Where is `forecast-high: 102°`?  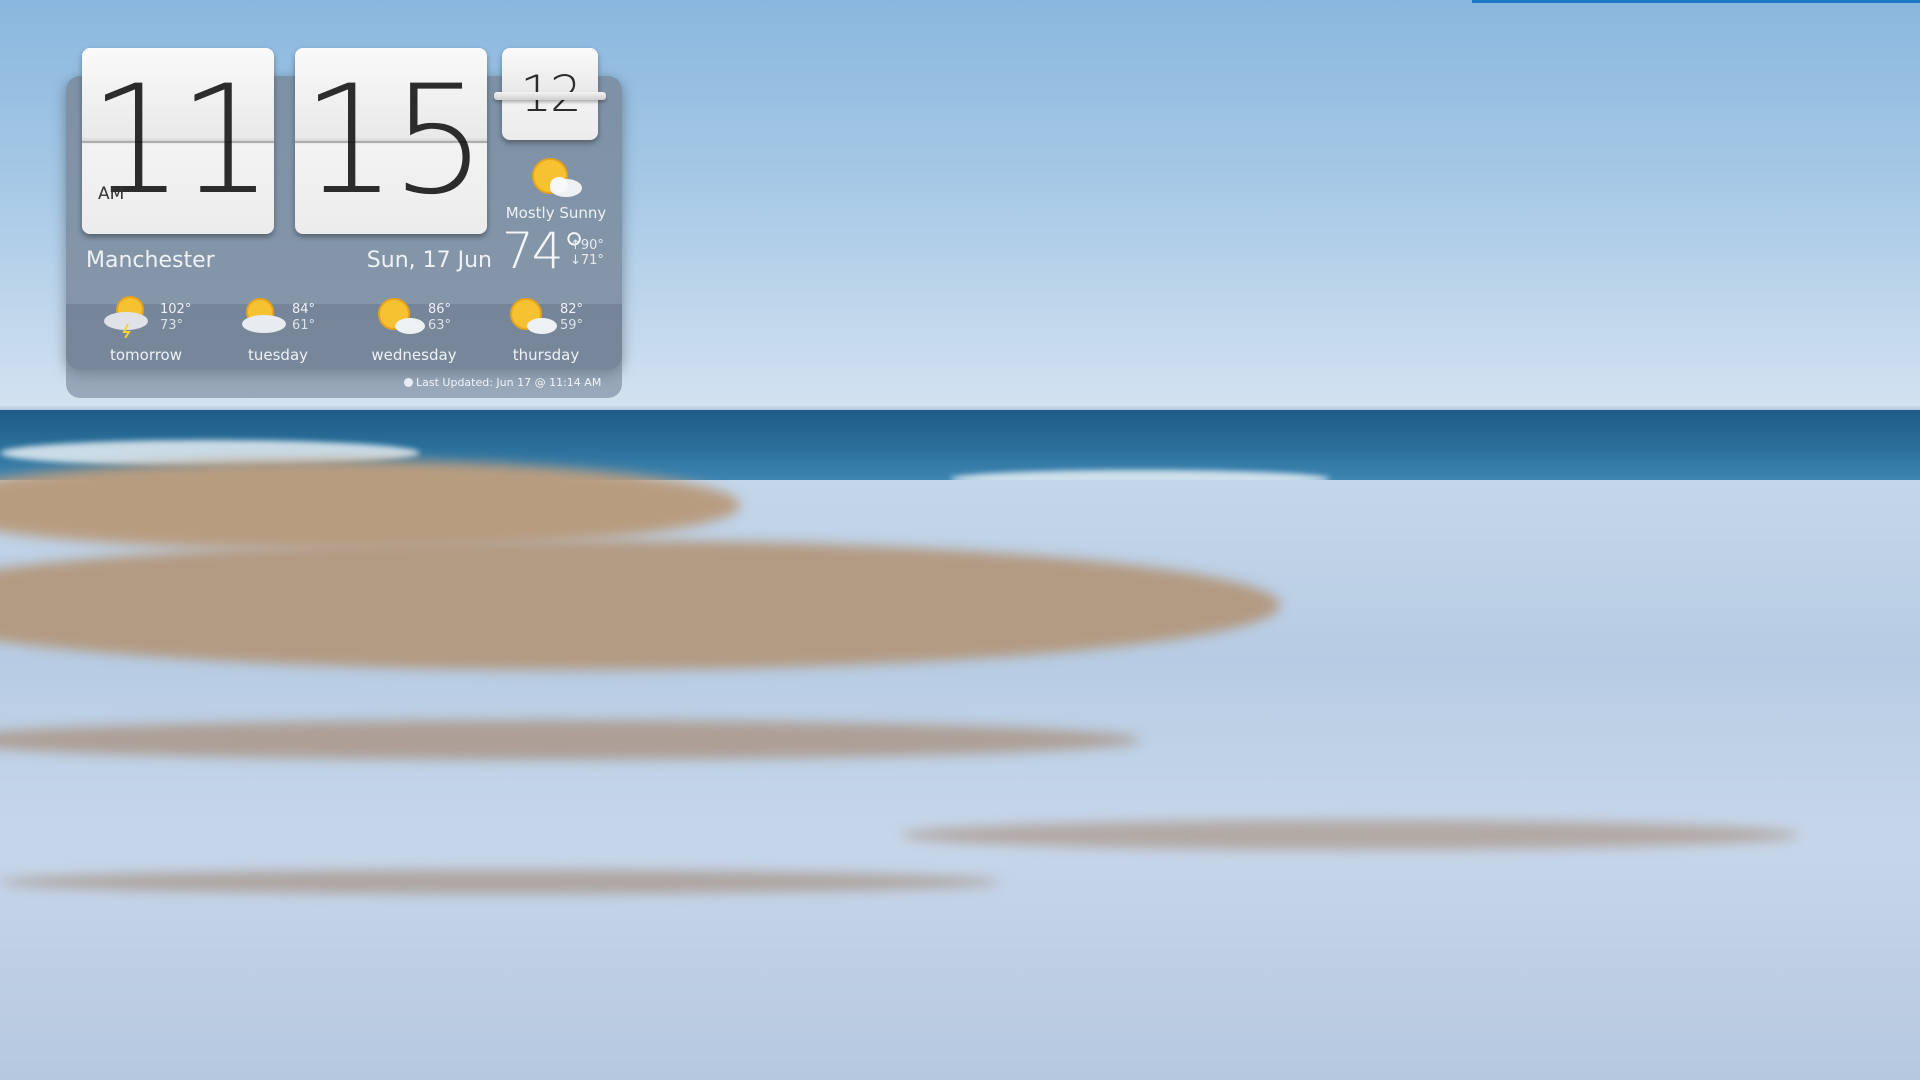
forecast-high: 102° is located at coordinates (176, 309).